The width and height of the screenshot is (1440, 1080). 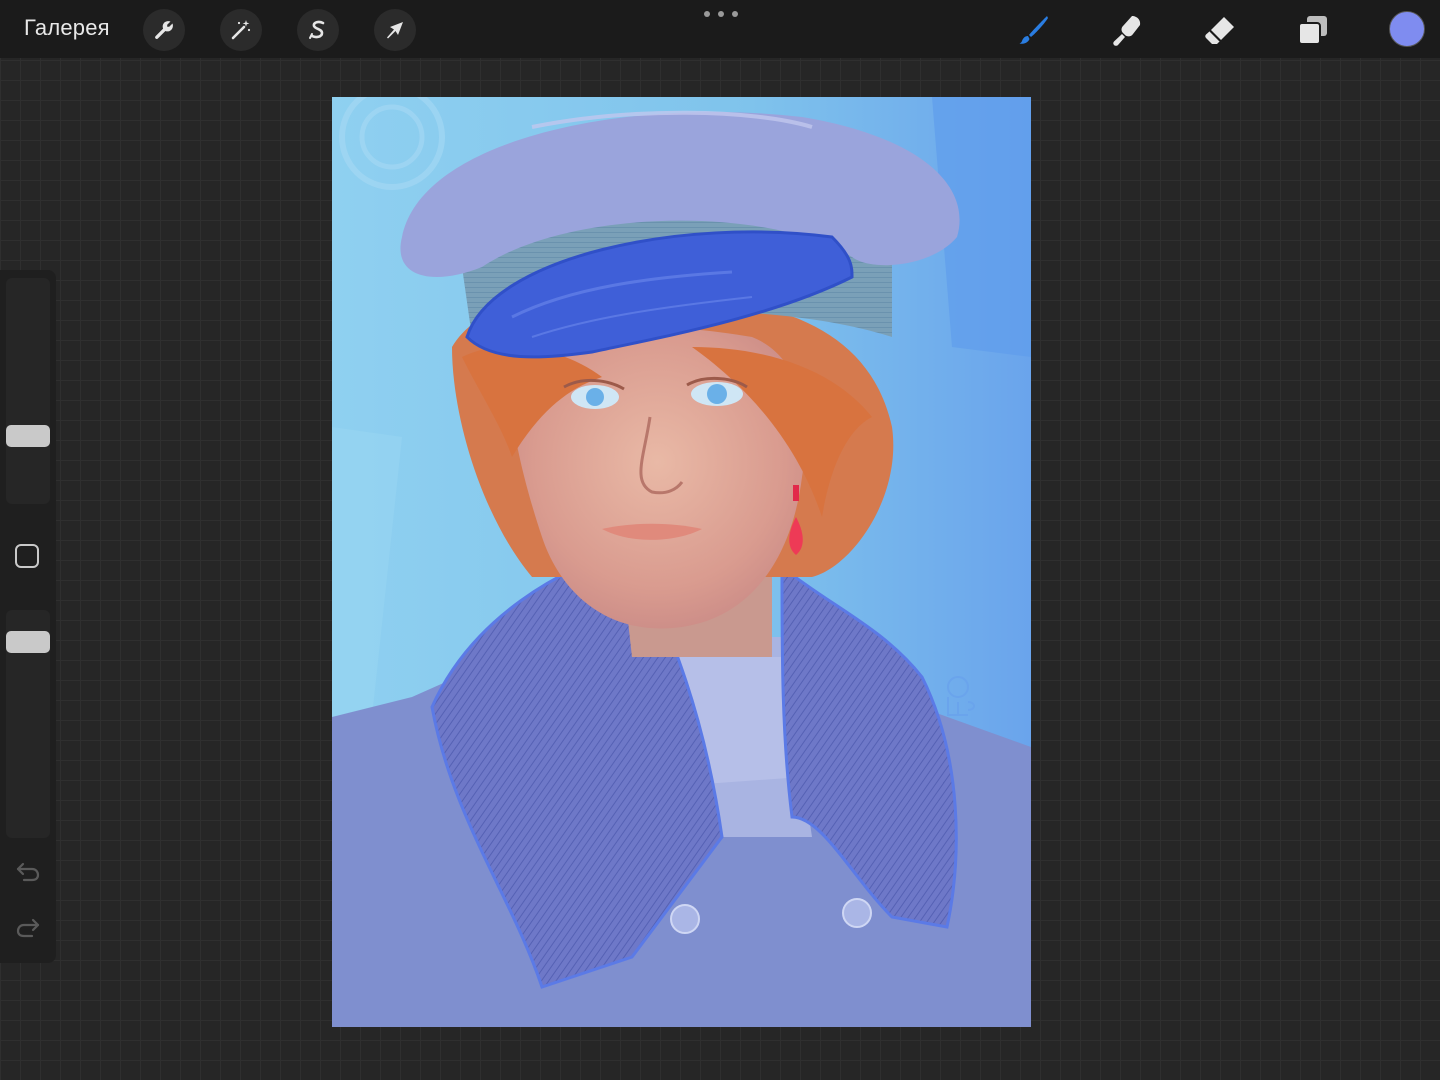 What do you see at coordinates (27, 556) in the screenshot?
I see `square-modify-icon` at bounding box center [27, 556].